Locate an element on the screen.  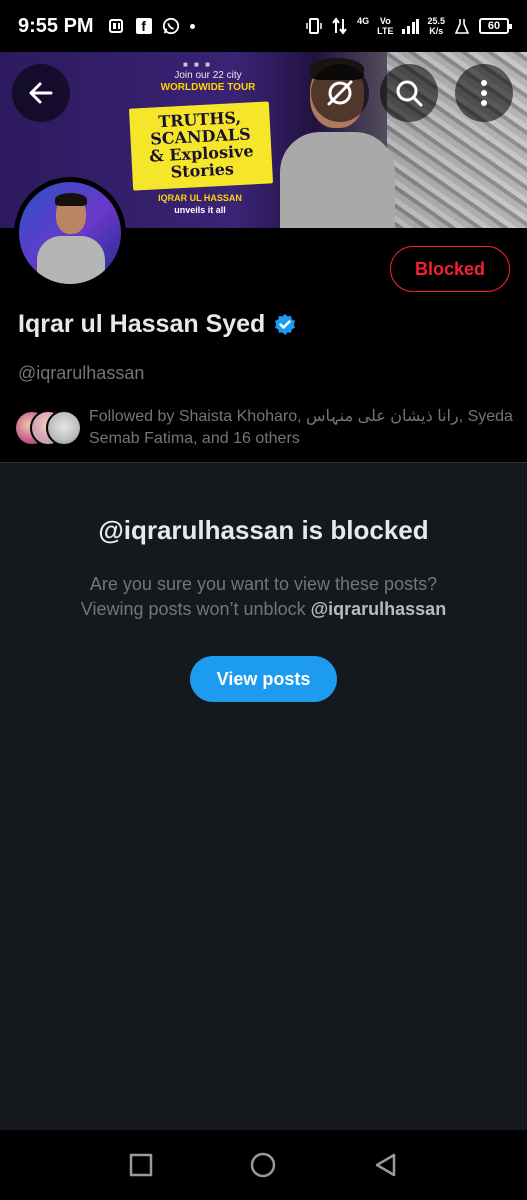
volte-label: Vo LTE is located at coordinates (385, 26).